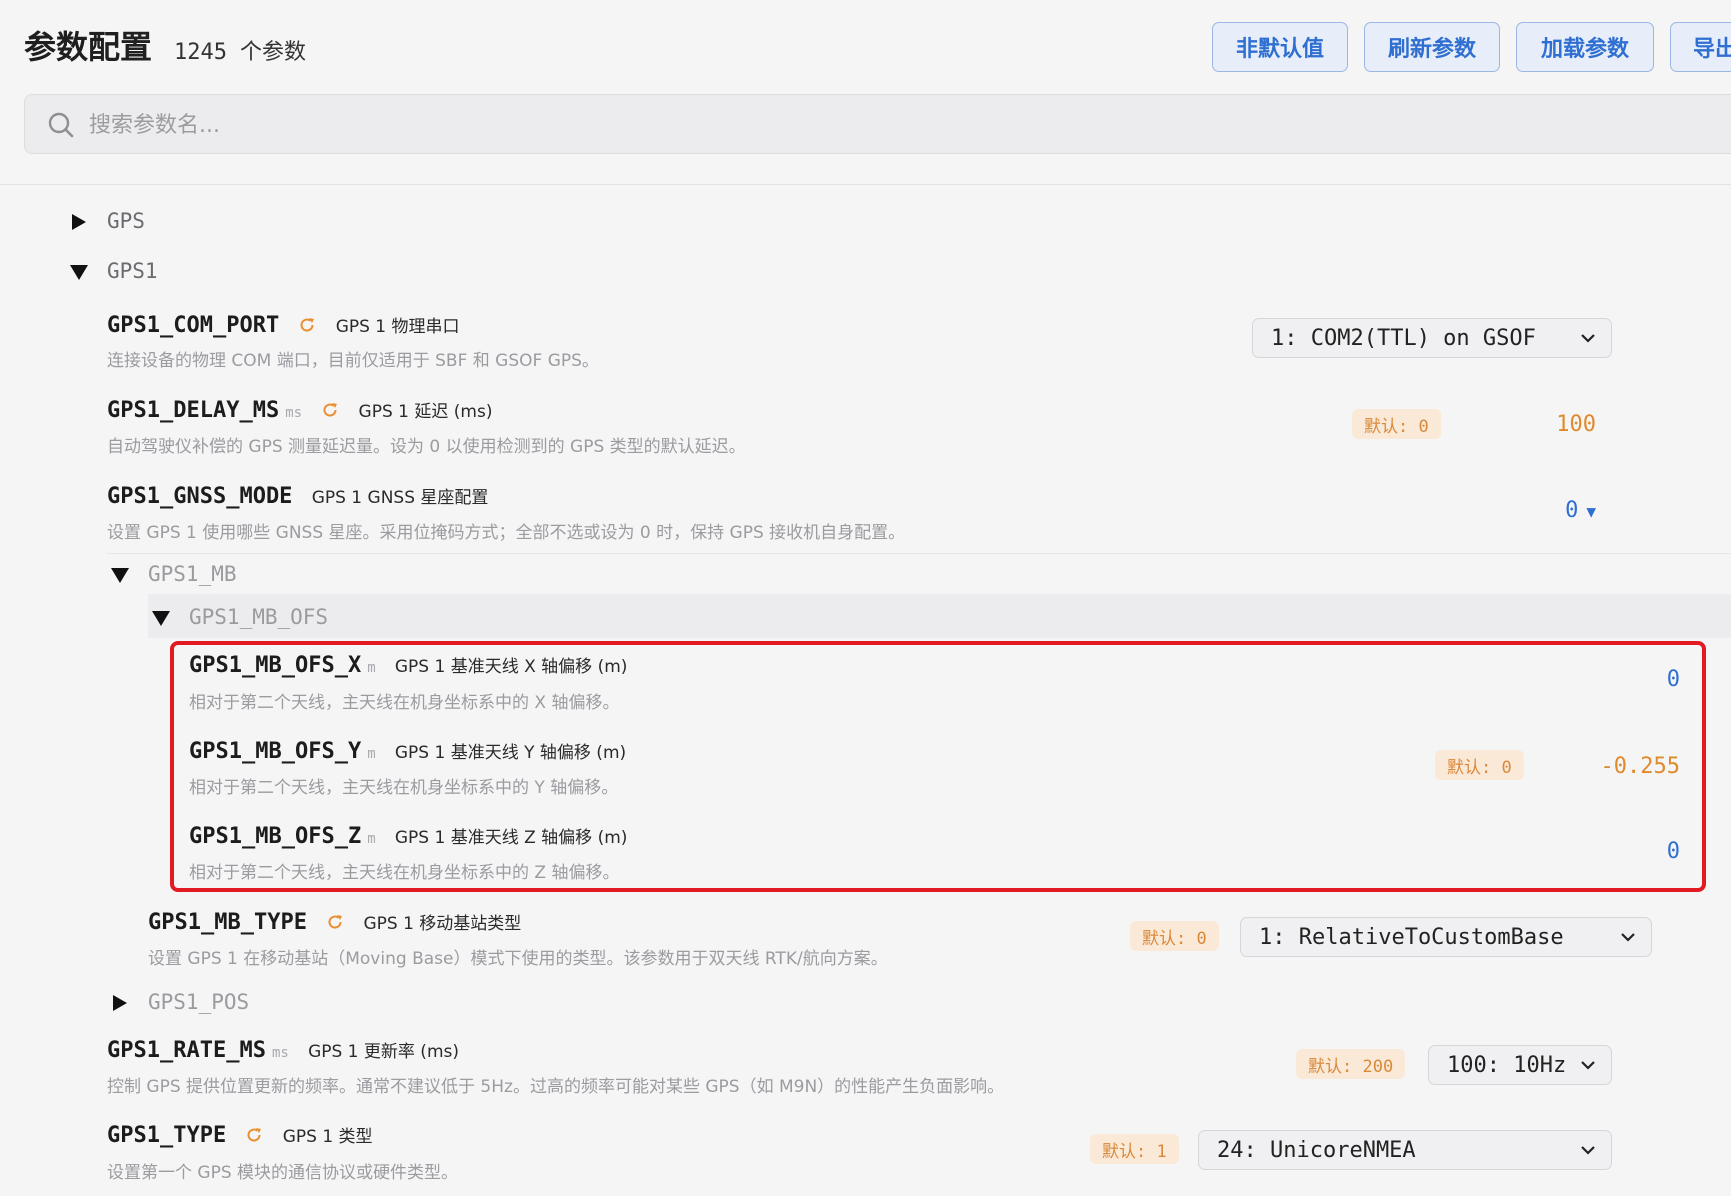 This screenshot has height=1196, width=1731. I want to click on param-count-unit: 个参数, so click(272, 52).